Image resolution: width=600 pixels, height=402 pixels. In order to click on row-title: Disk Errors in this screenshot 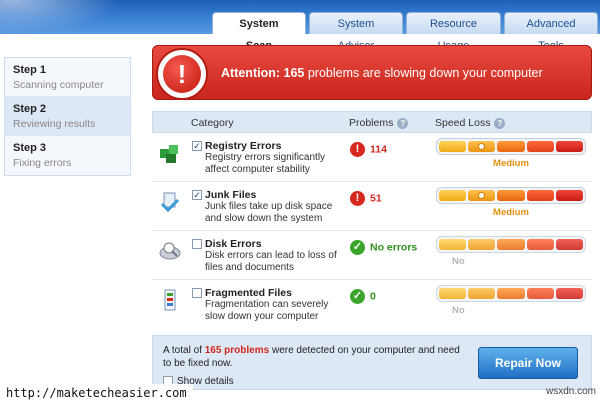, I will do `click(233, 244)`.